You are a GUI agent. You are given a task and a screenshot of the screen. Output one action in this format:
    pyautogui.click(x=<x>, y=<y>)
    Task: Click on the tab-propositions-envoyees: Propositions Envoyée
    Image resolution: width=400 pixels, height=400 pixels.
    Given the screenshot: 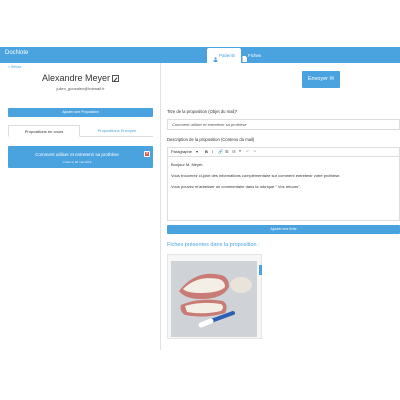 What is the action you would take?
    pyautogui.click(x=117, y=131)
    